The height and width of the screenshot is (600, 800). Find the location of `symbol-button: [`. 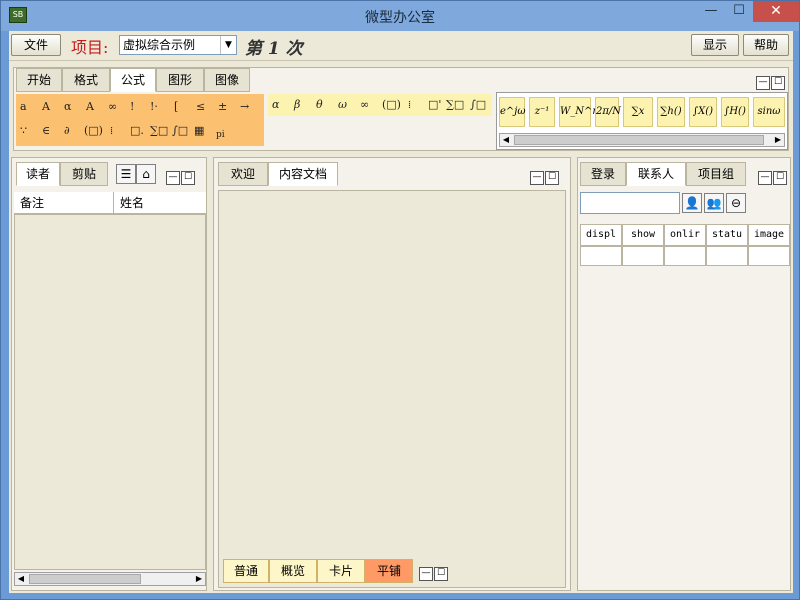

symbol-button: [ is located at coordinates (176, 106).